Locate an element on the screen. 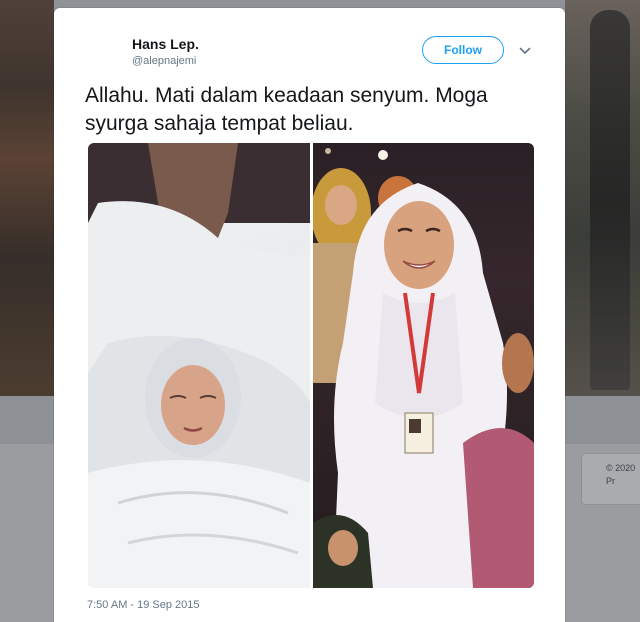 Image resolution: width=640 pixels, height=622 pixels. footer-link: Pr is located at coordinates (623, 481).